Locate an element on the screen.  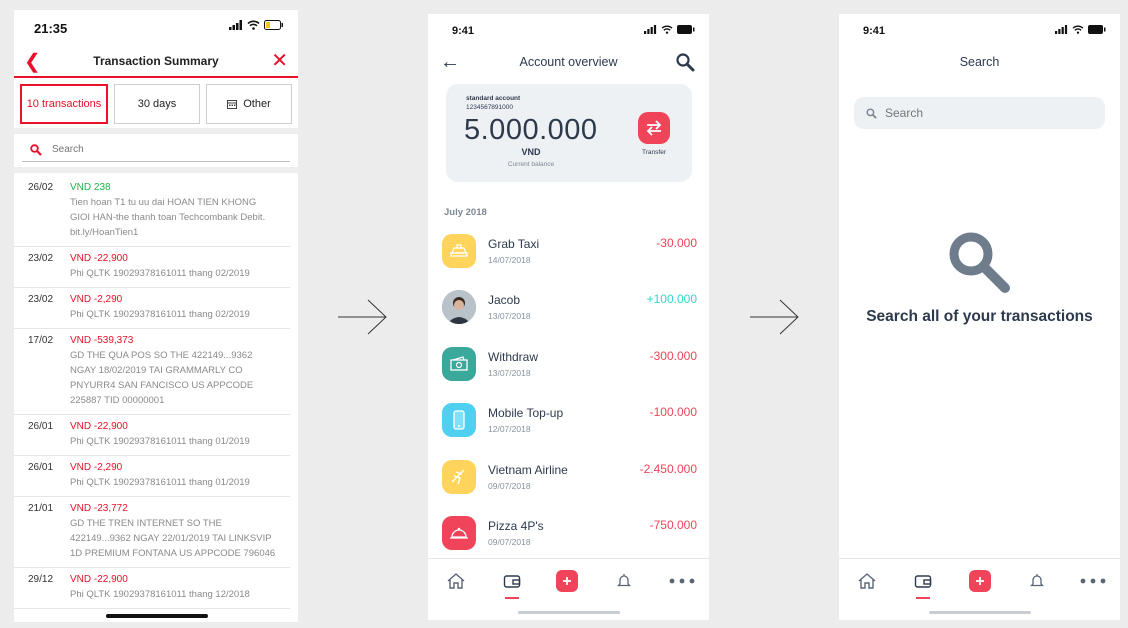
tx-name: Grab Taxi is located at coordinates (514, 244).